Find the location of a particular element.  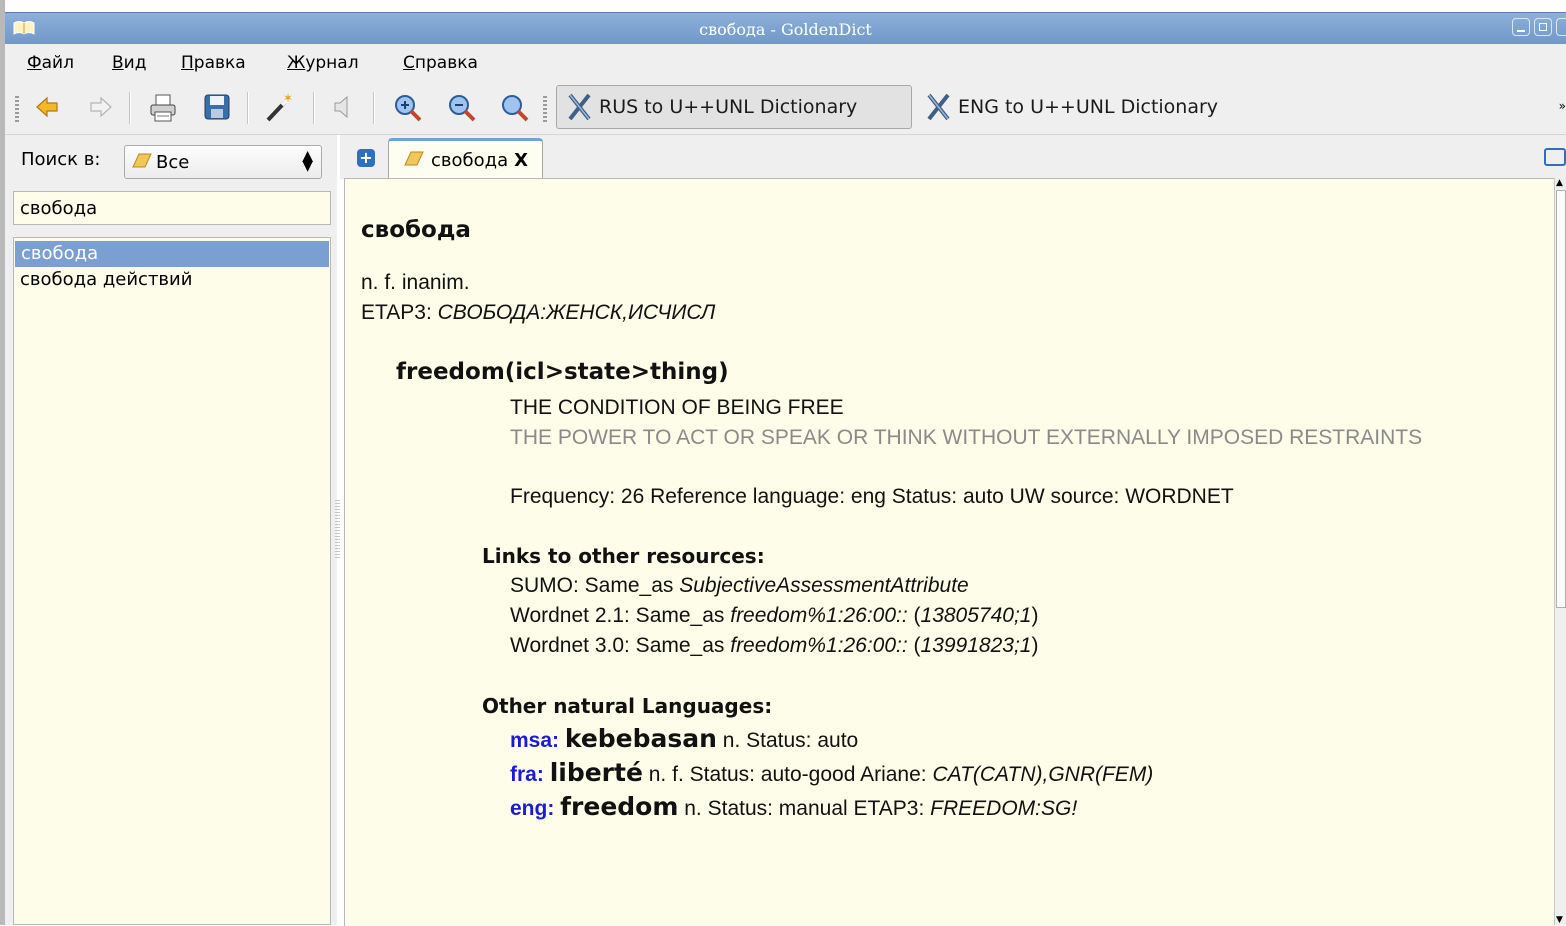

splitter-handle is located at coordinates (337, 529).